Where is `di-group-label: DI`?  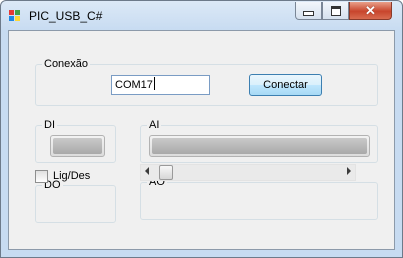 di-group-label: DI is located at coordinates (49, 125).